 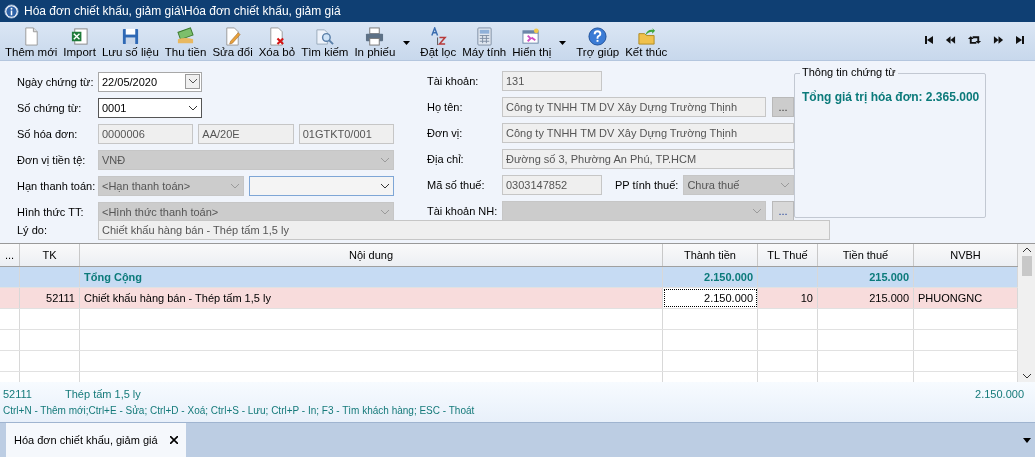 What do you see at coordinates (325, 36) in the screenshot?
I see `search-icon` at bounding box center [325, 36].